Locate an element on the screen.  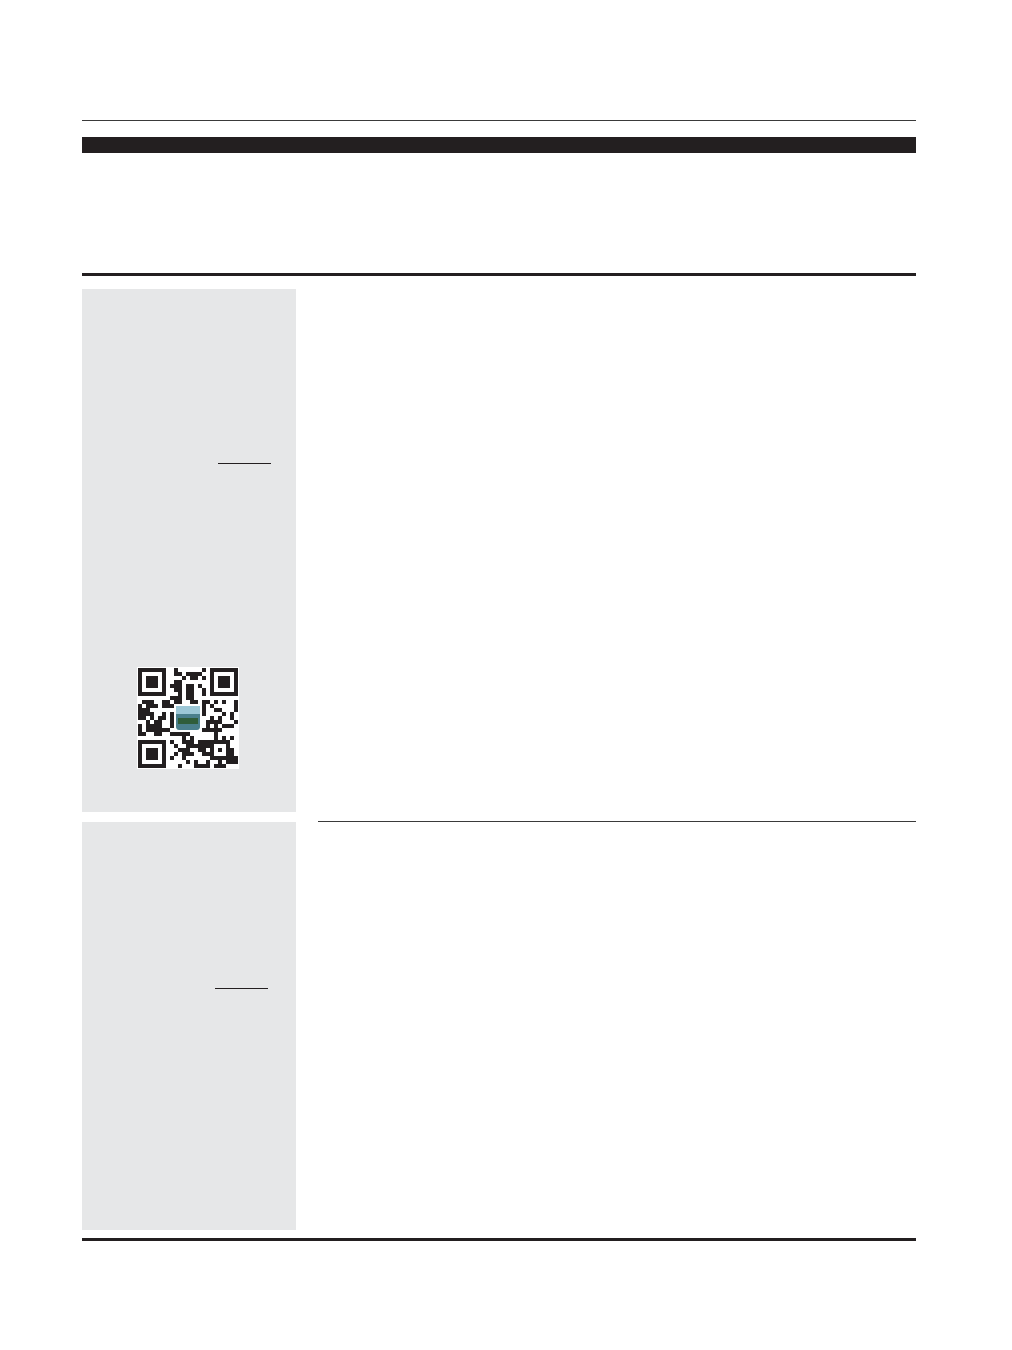
header-heavy-rule is located at coordinates (499, 145).